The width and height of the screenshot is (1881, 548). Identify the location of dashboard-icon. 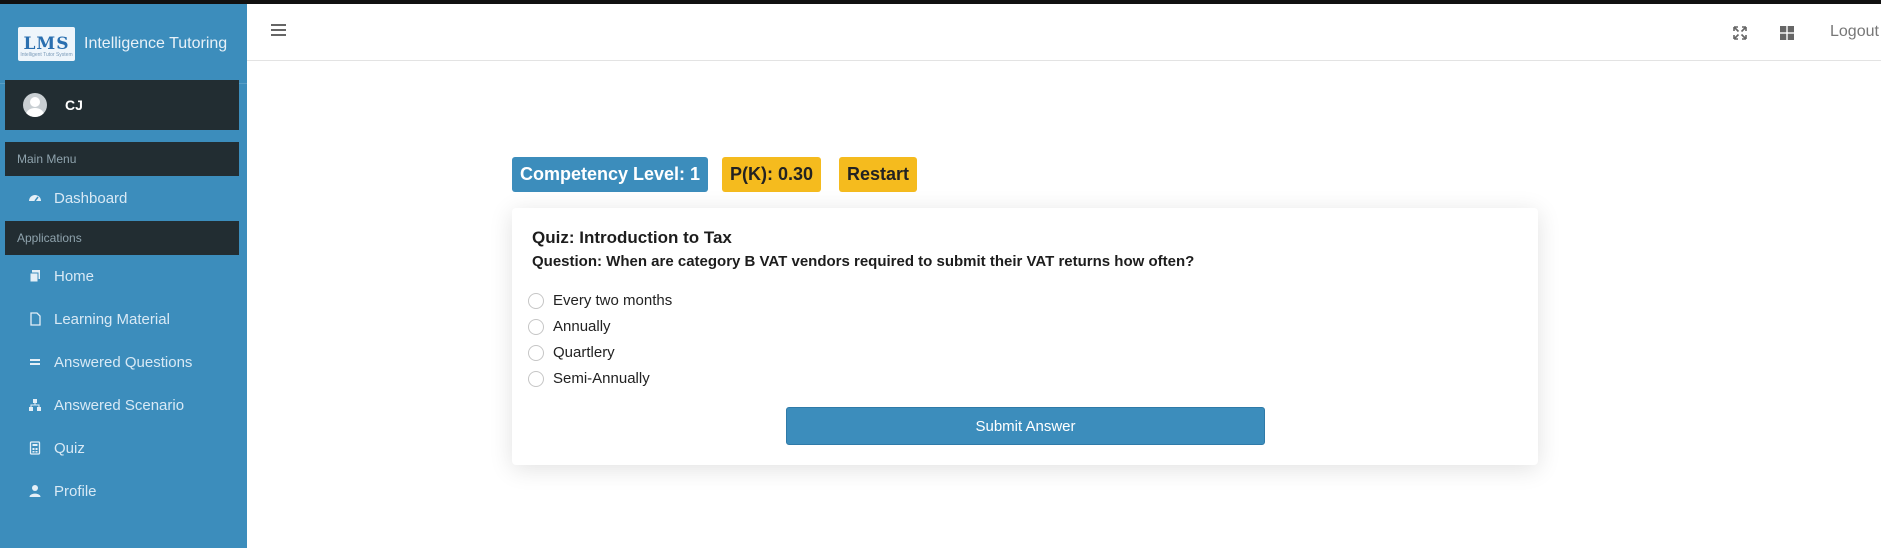
(35, 198).